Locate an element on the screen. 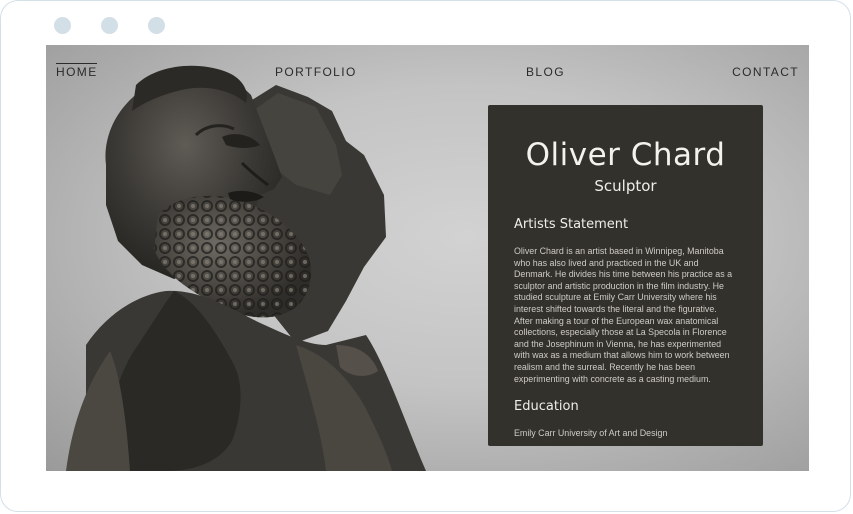  main-nav: HOME PORTFOLIO BLOG CONTACT is located at coordinates (427, 74).